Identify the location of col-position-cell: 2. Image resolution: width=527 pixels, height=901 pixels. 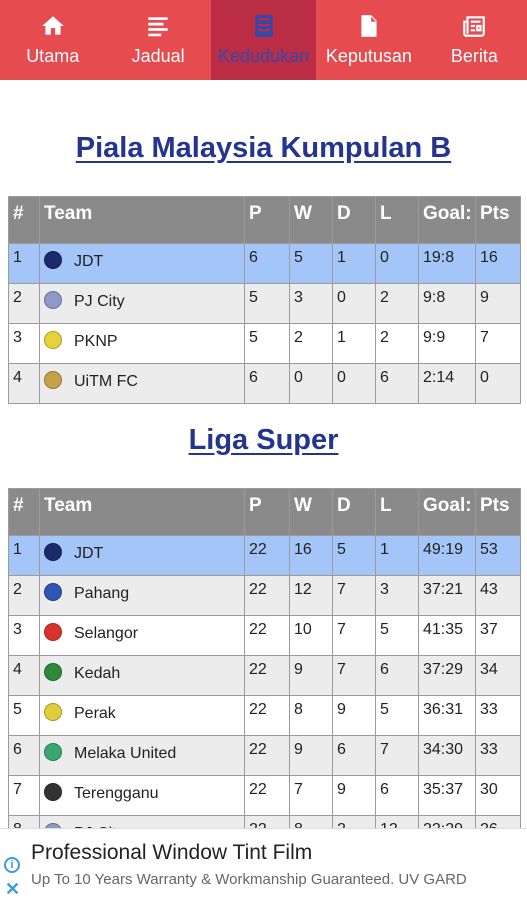
(24, 595).